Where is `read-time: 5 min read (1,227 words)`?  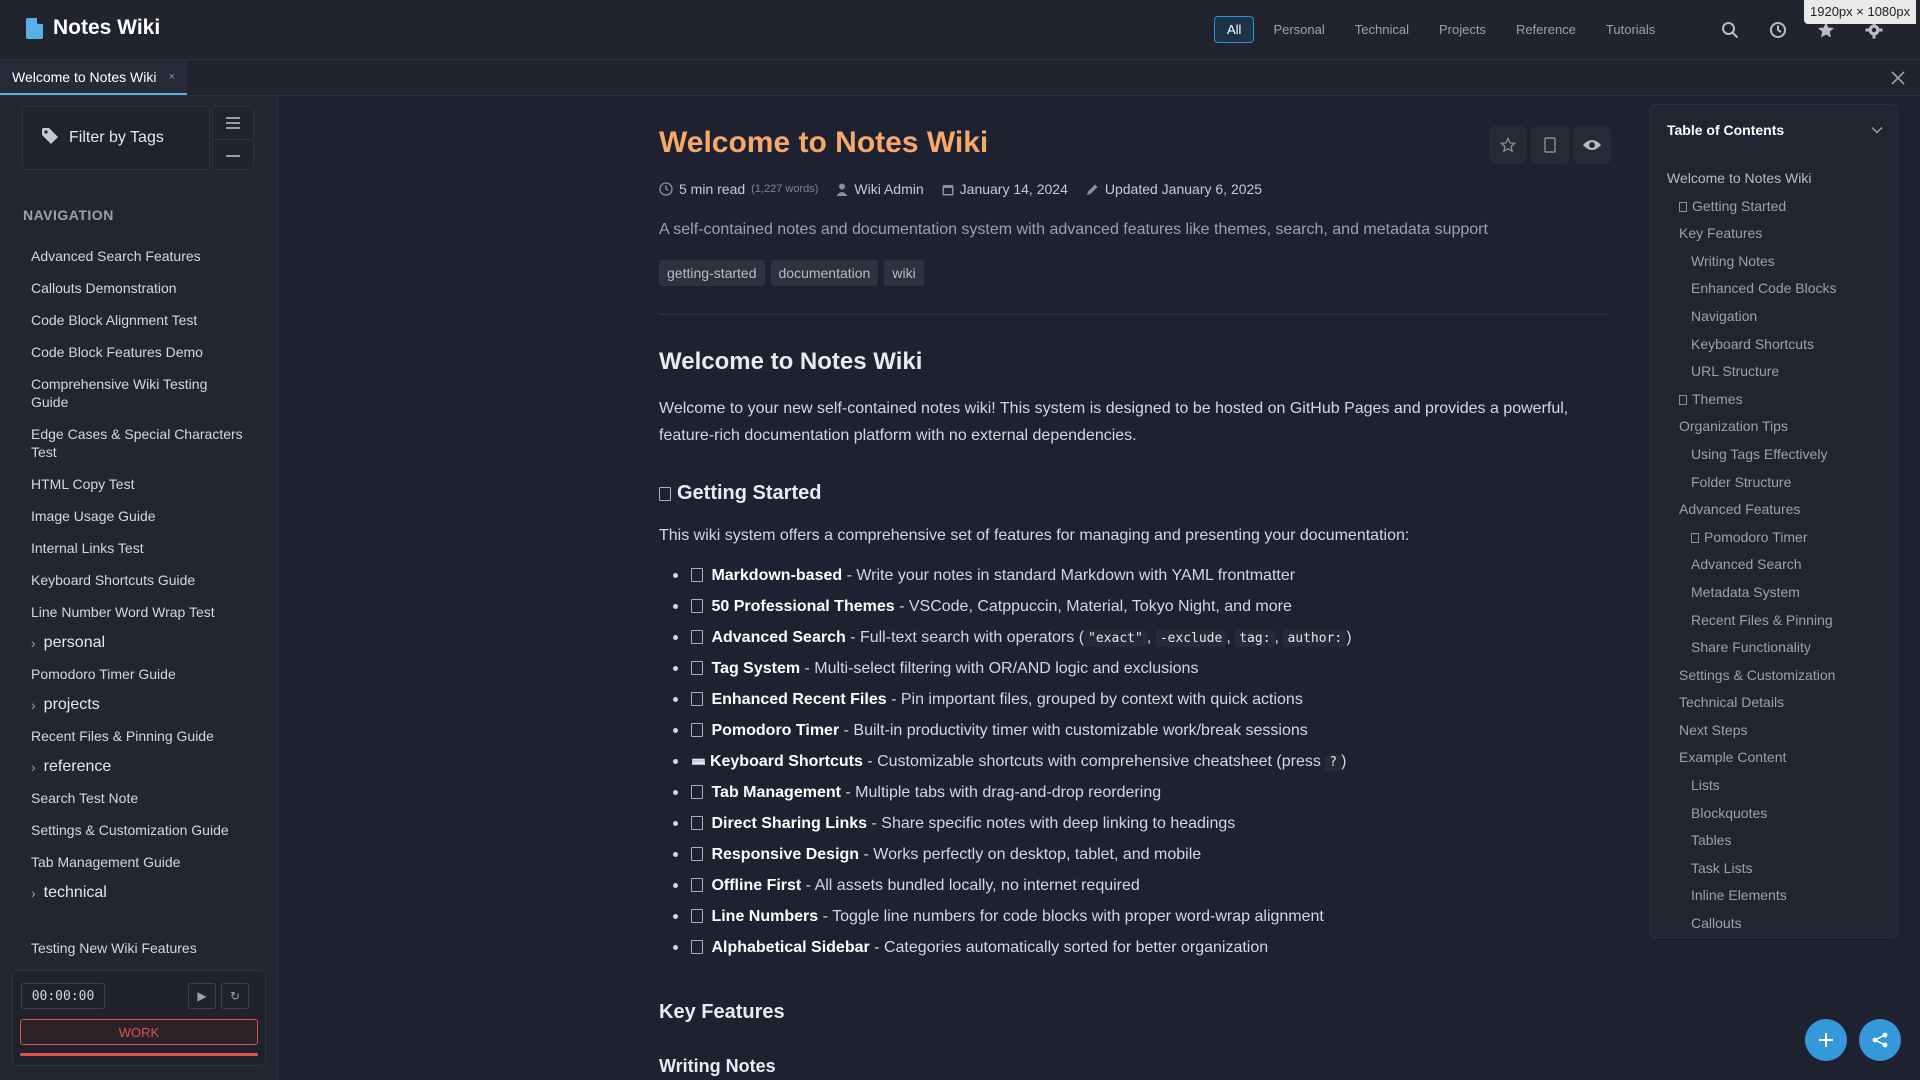
read-time: 5 min read (1,227 words) is located at coordinates (738, 189).